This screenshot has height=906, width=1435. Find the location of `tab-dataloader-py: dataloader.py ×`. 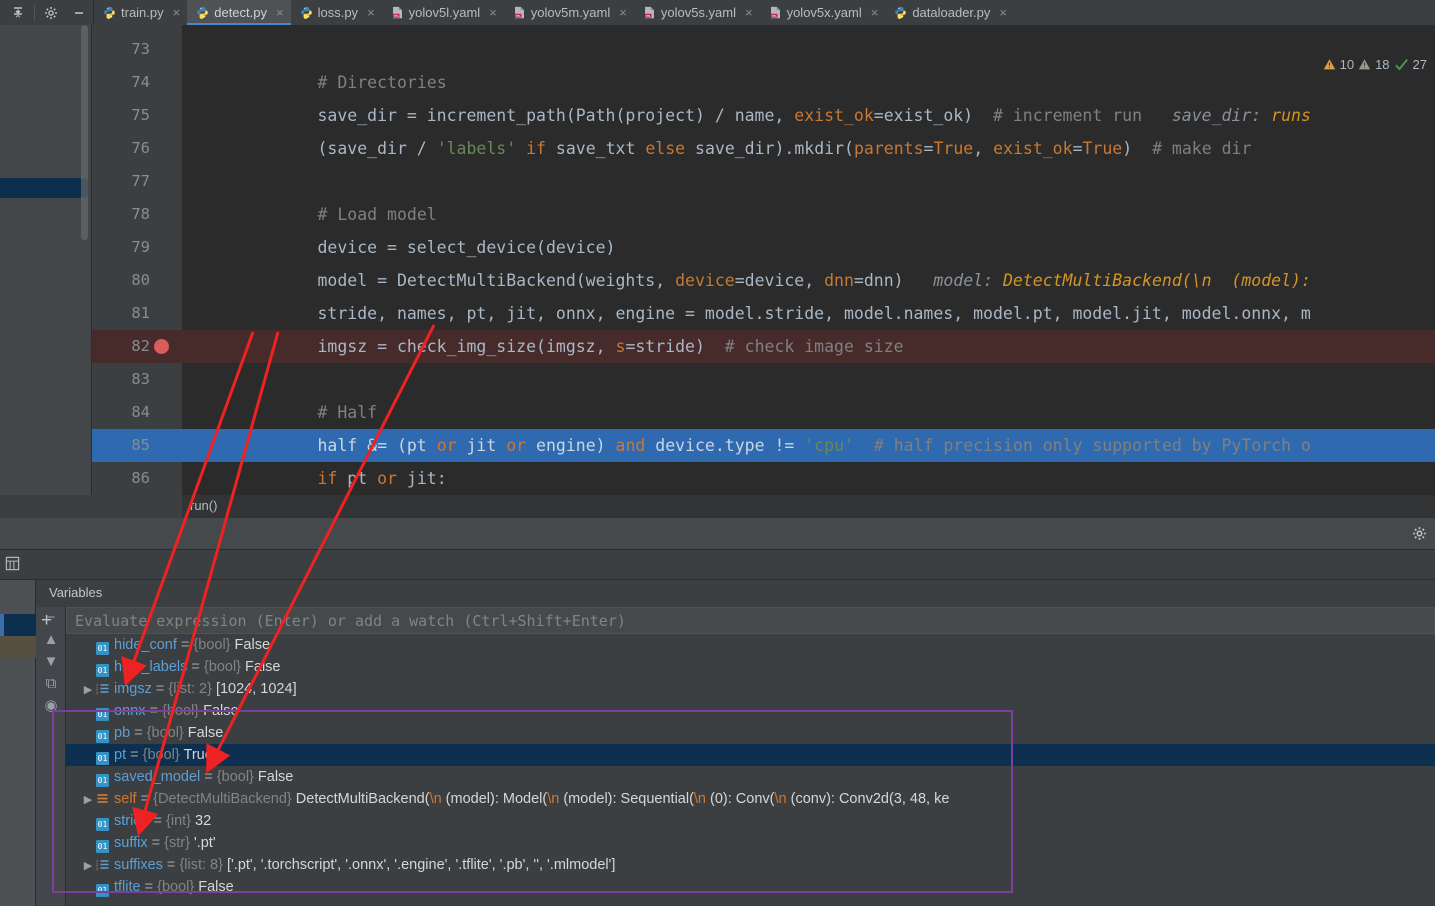

tab-dataloader-py: dataloader.py × is located at coordinates (949, 12).